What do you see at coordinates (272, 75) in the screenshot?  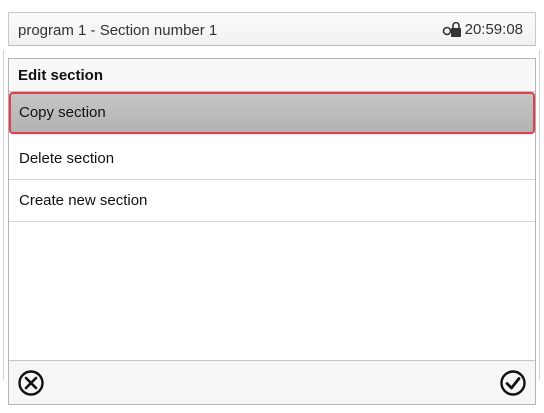 I see `menu-heading: Edit section` at bounding box center [272, 75].